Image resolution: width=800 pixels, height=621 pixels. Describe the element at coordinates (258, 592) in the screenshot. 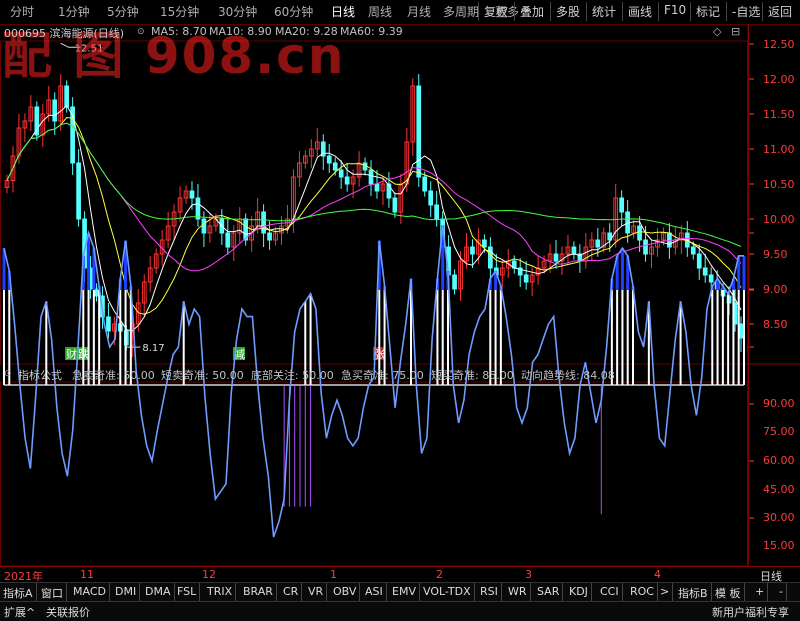

I see `tab-brar: BRAR` at that location.